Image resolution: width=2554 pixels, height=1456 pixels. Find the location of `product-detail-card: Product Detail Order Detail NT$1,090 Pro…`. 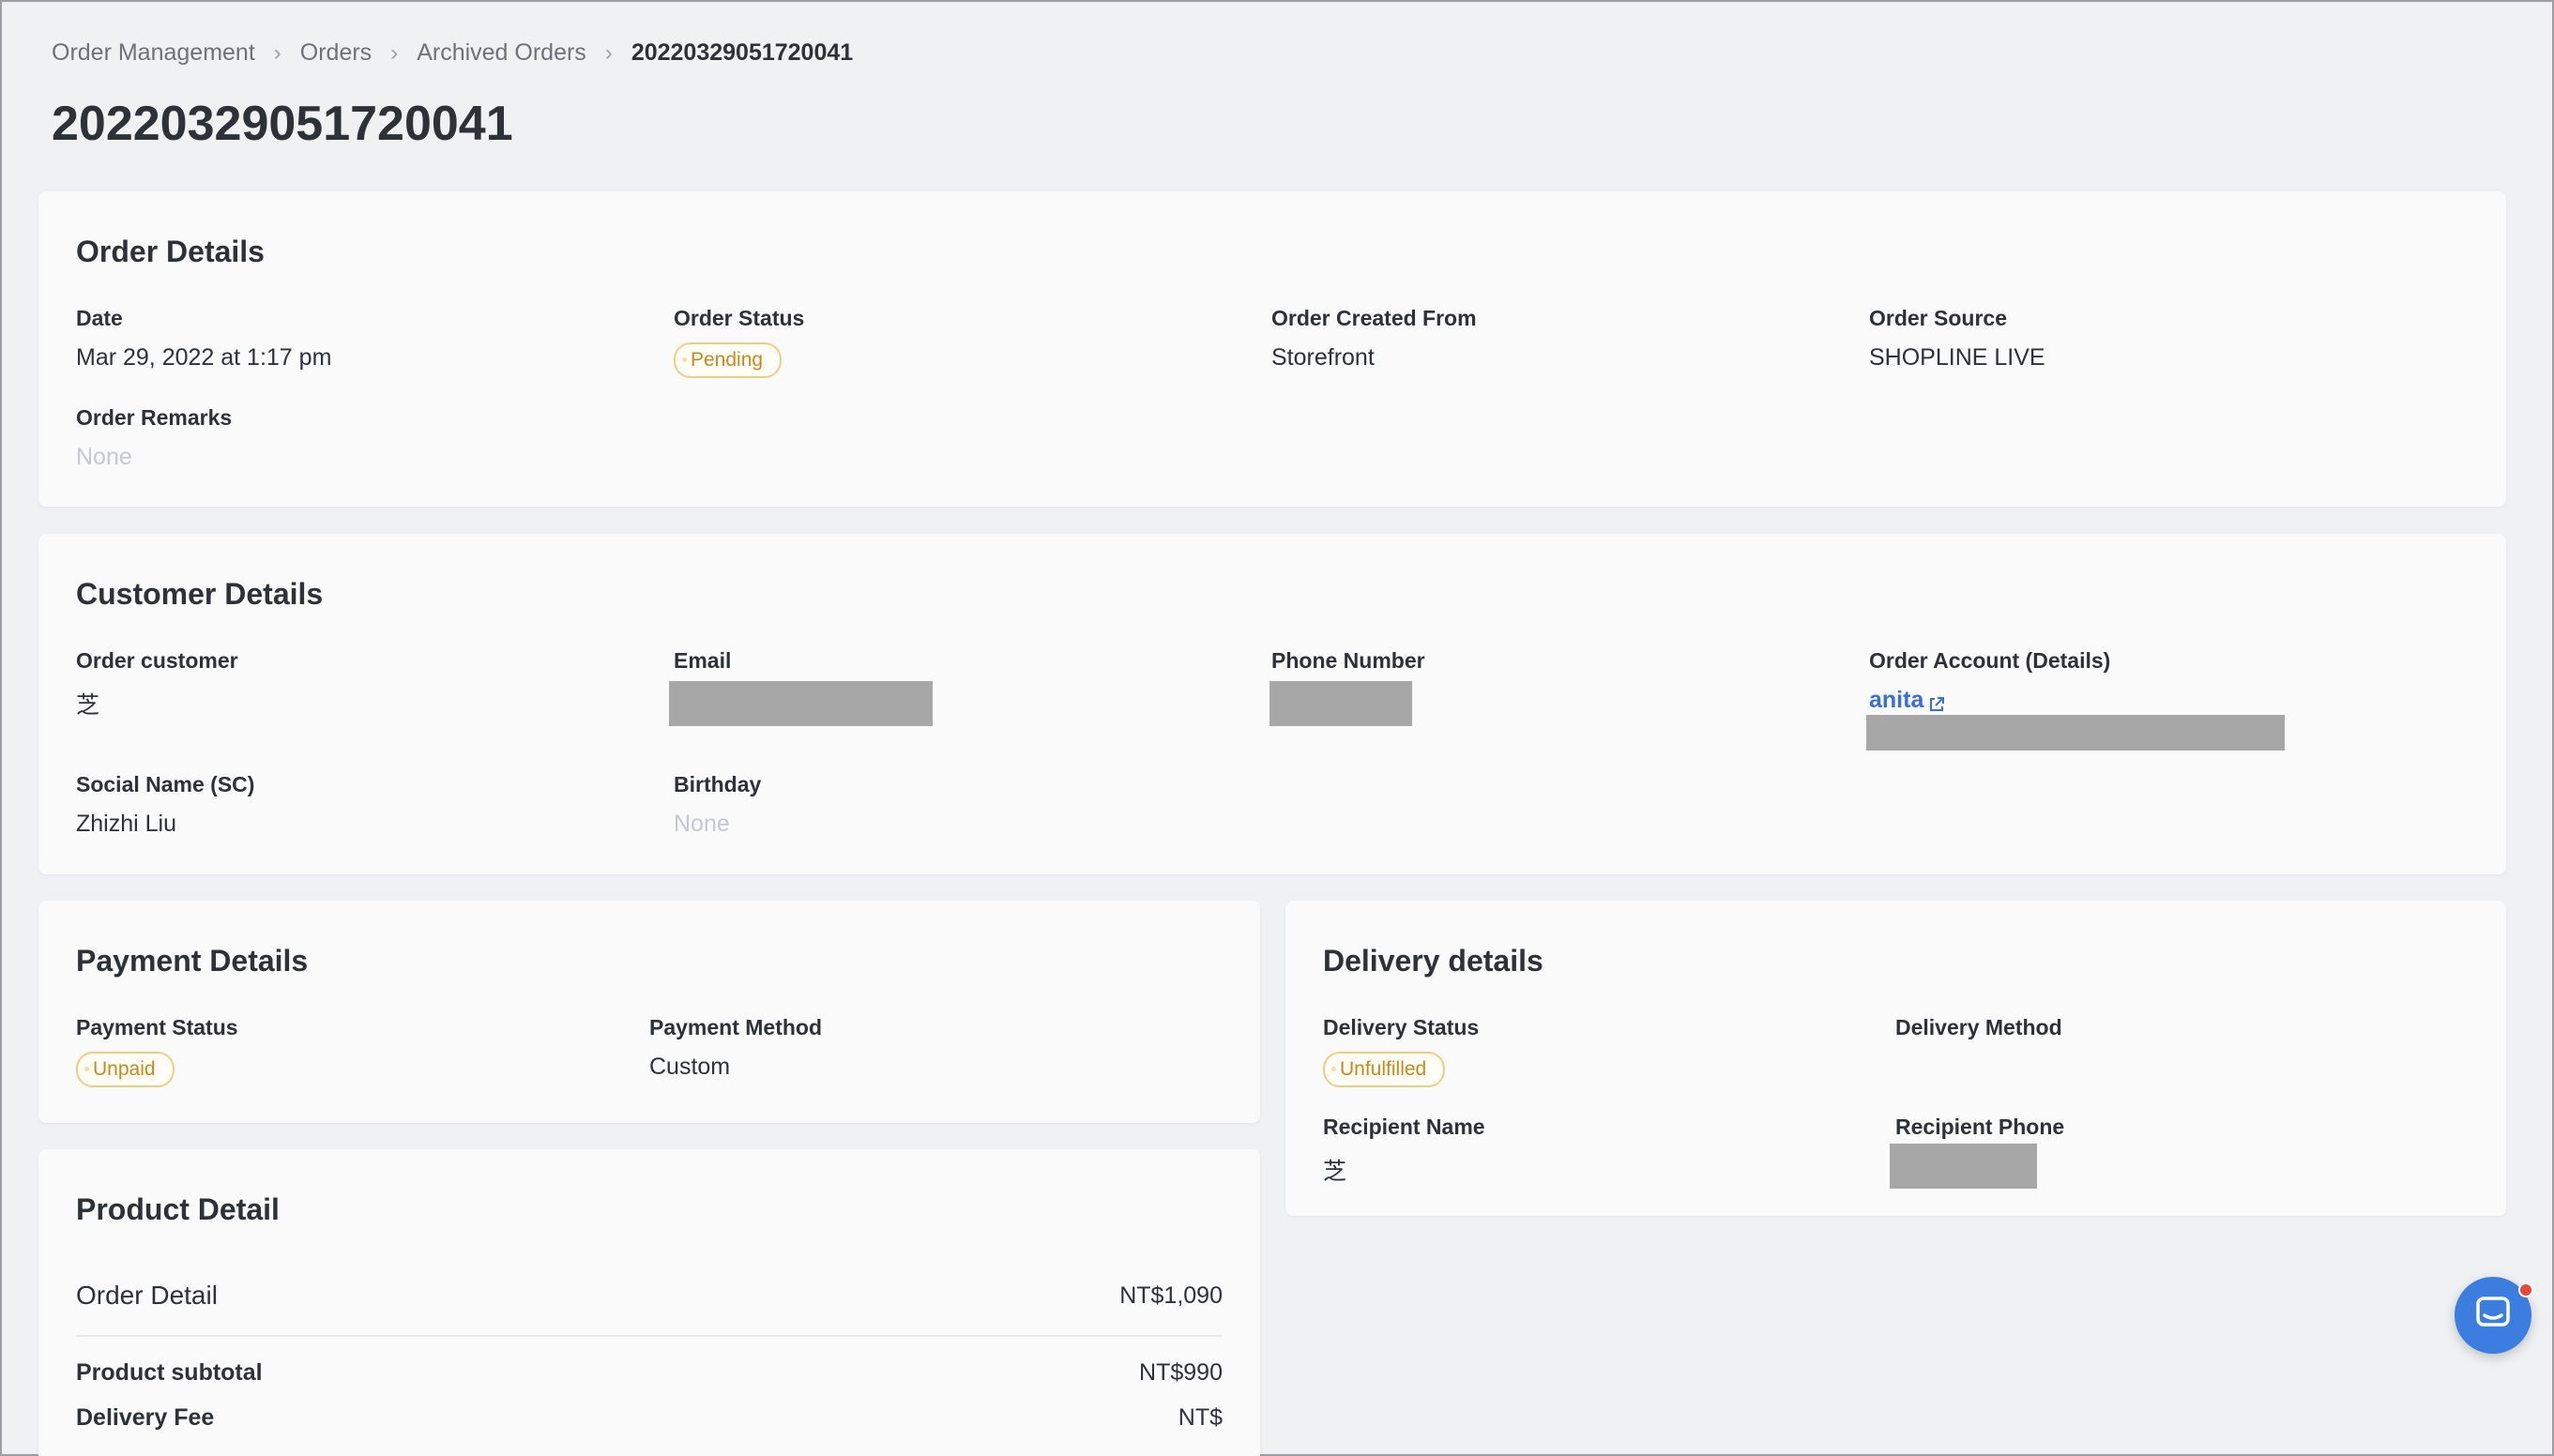

product-detail-card: Product Detail Order Detail NT$1,090 Pro… is located at coordinates (649, 1302).